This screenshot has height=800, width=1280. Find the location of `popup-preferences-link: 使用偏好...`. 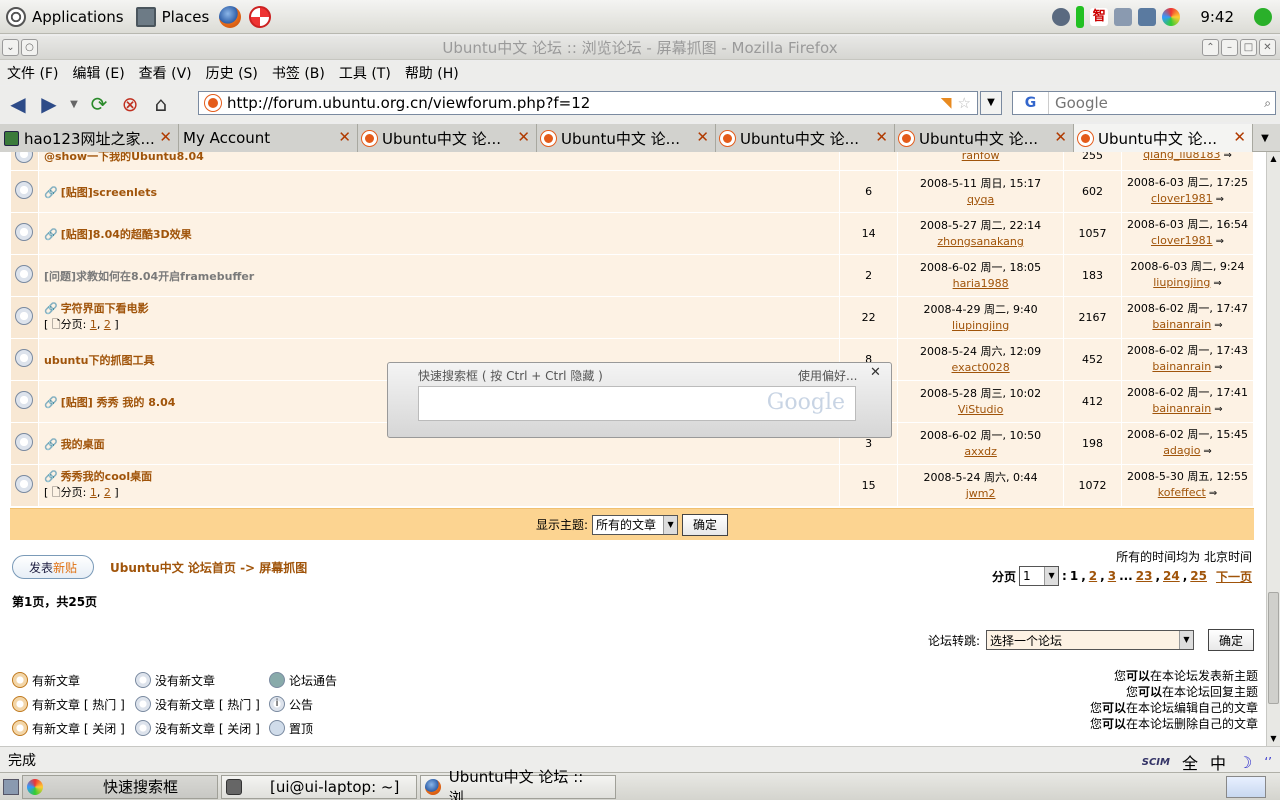

popup-preferences-link: 使用偏好... is located at coordinates (827, 375).